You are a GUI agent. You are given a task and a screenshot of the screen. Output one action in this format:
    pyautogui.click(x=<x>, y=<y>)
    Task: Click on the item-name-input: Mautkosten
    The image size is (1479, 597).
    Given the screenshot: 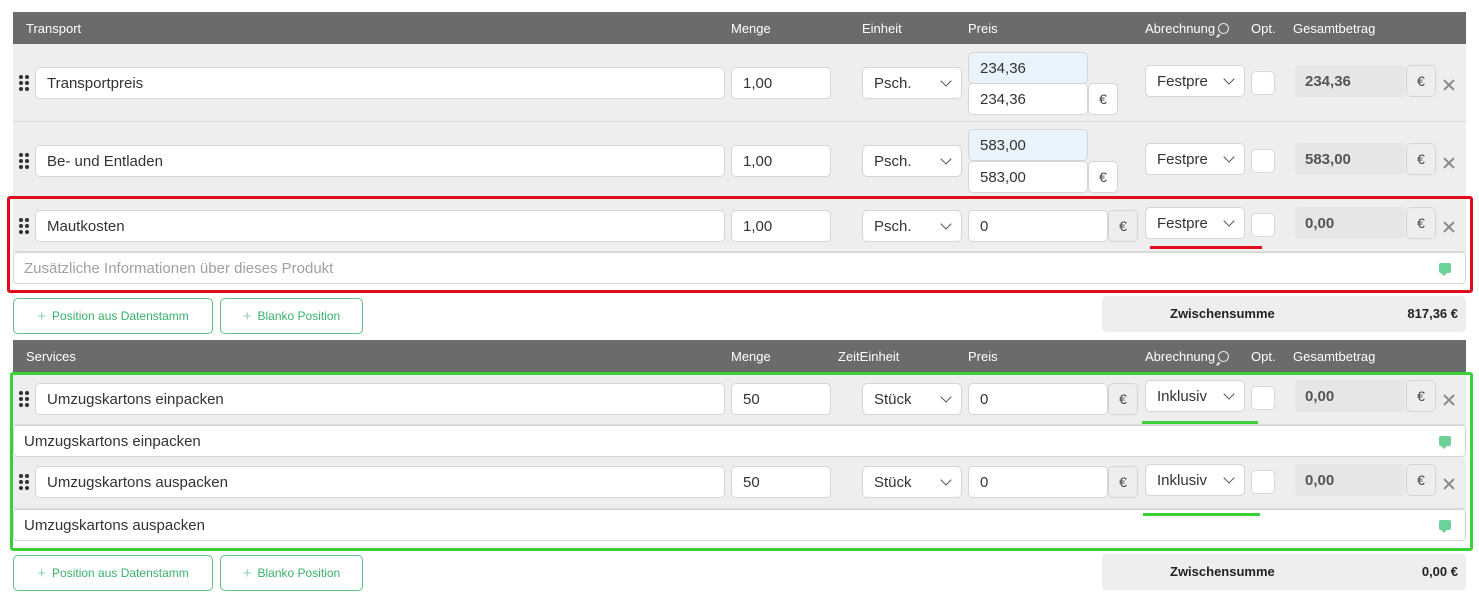 What is the action you would take?
    pyautogui.click(x=380, y=226)
    